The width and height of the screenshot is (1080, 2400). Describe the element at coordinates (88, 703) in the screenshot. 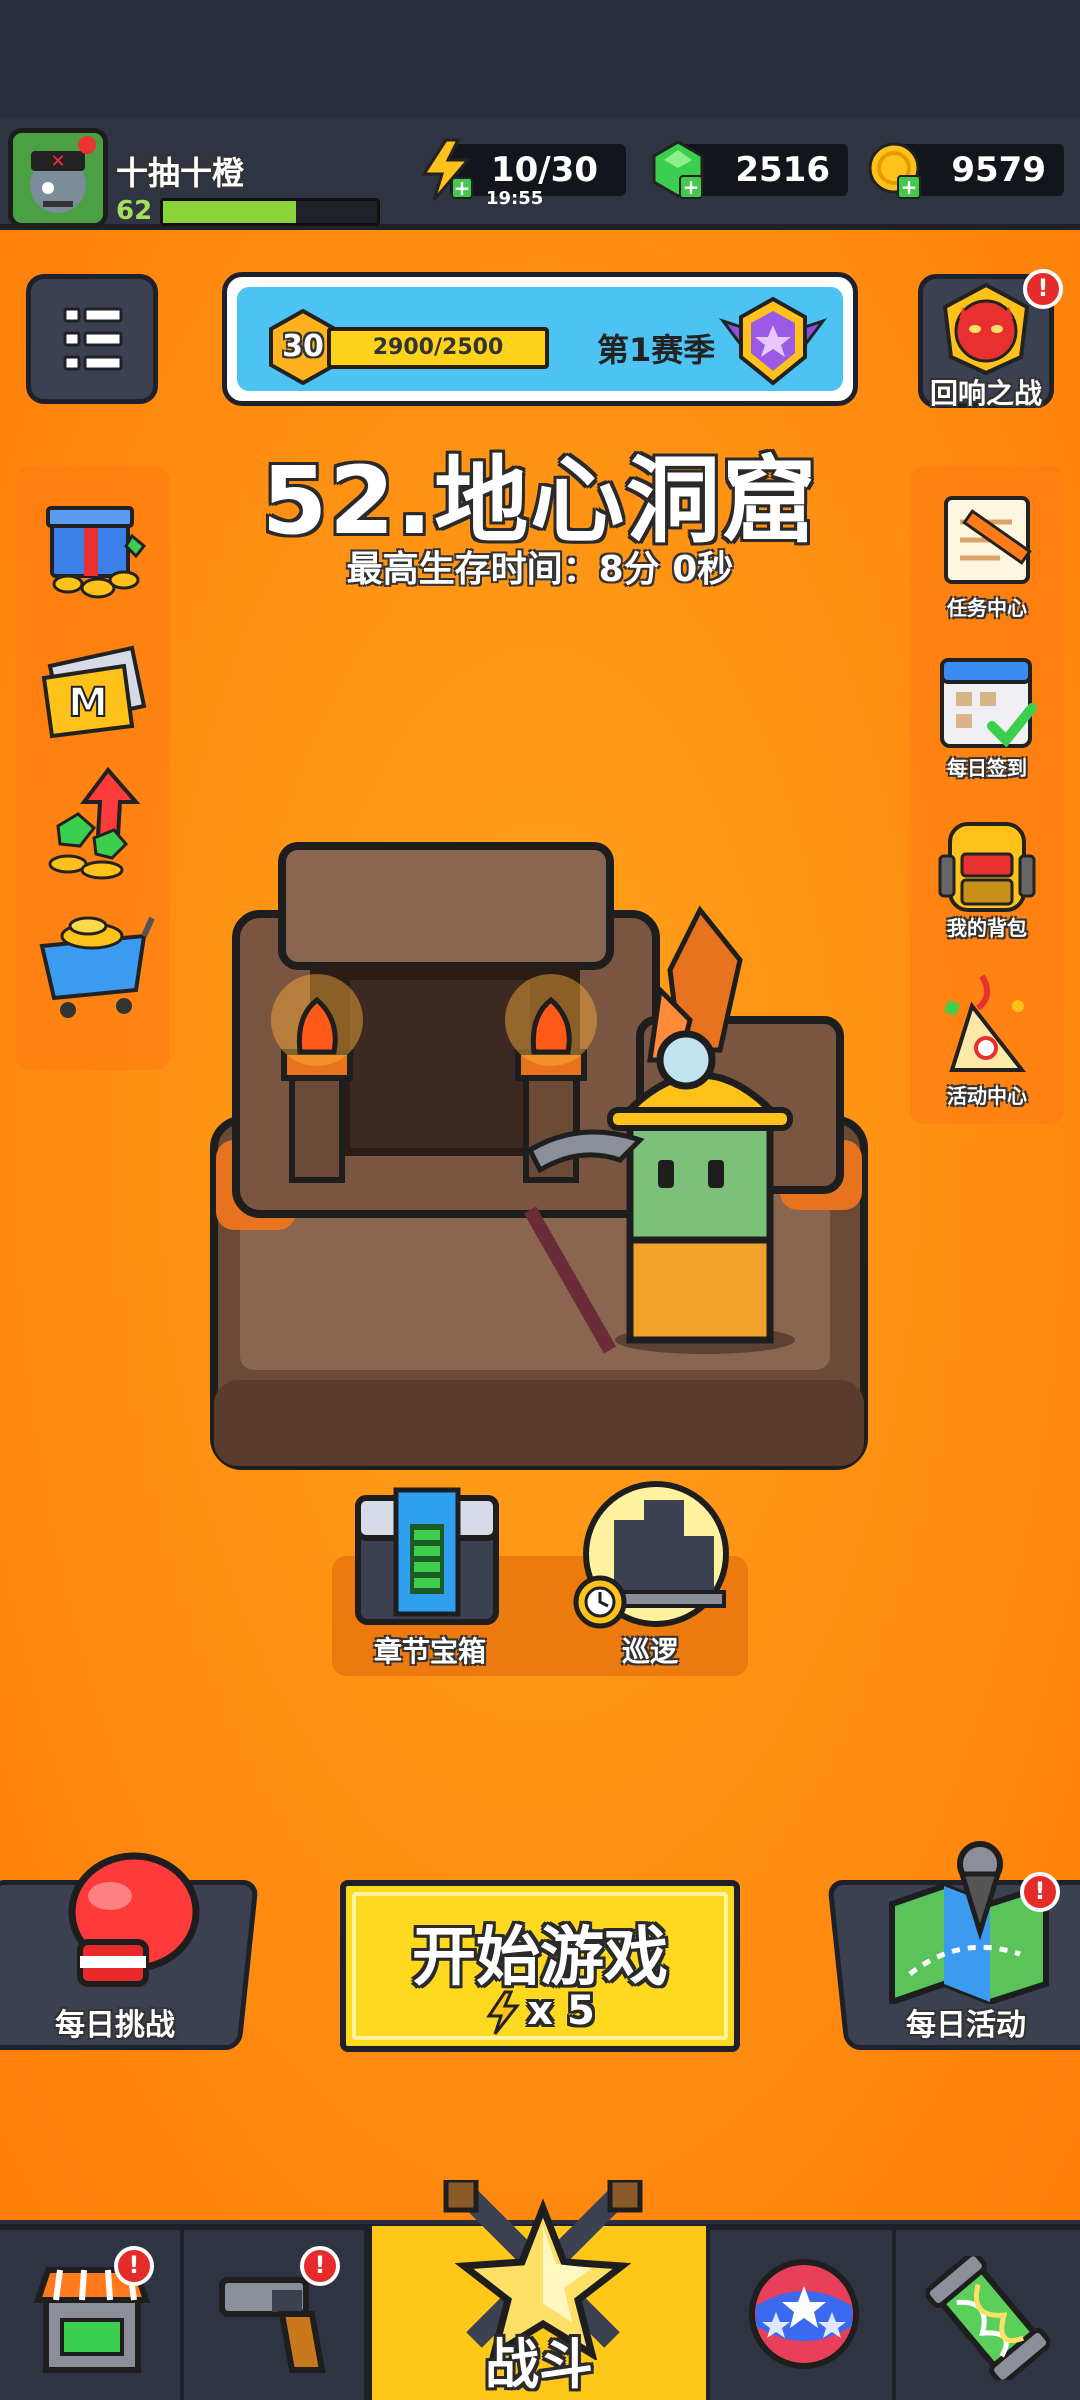

I see `svg-text: M` at that location.